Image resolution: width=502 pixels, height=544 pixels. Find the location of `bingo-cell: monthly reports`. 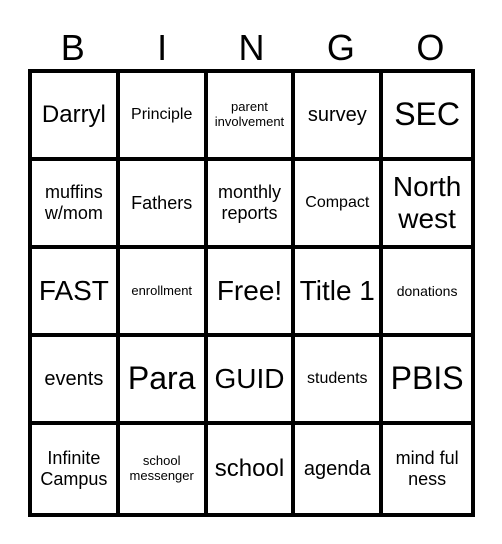

bingo-cell: monthly reports is located at coordinates (251, 205).